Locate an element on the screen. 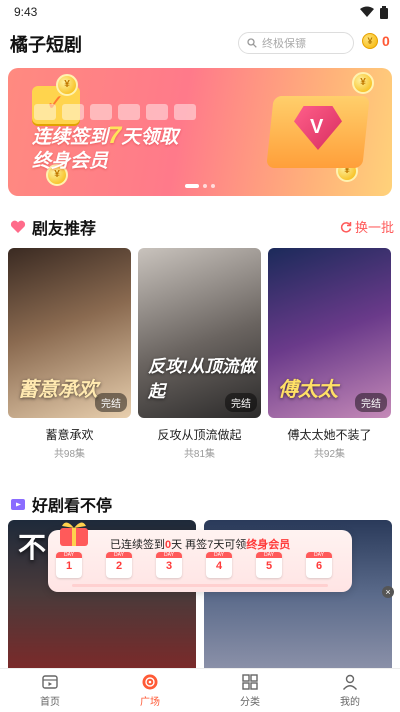 The image size is (400, 712). tab-plaza: 广场 is located at coordinates (150, 690).